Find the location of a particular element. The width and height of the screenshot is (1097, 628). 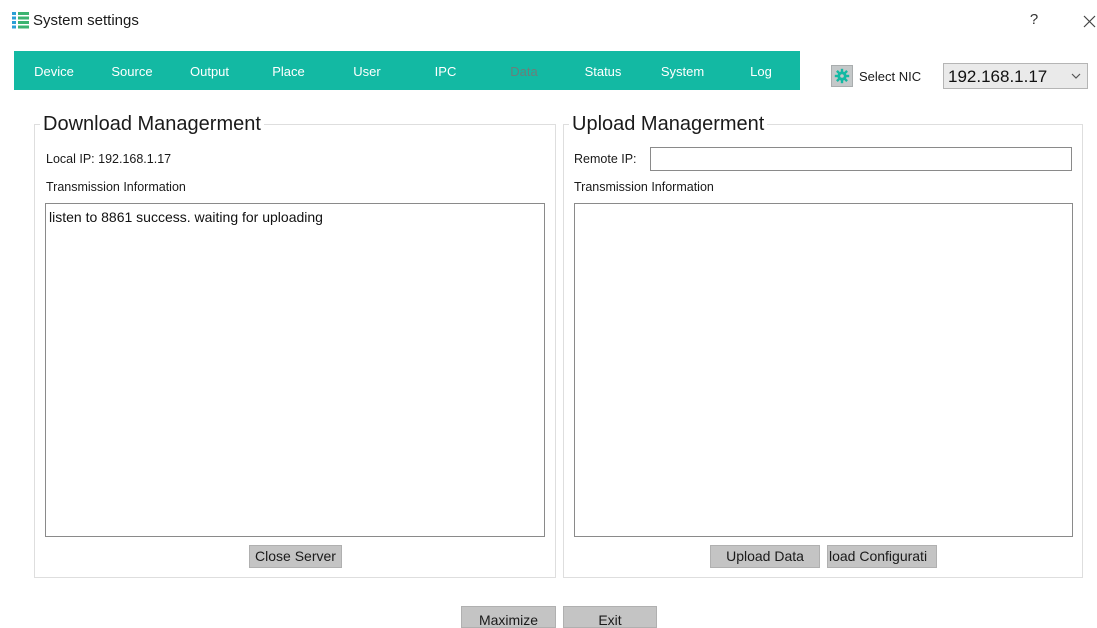

nic-dropdown: 192.168.1.17 is located at coordinates (1015, 76).